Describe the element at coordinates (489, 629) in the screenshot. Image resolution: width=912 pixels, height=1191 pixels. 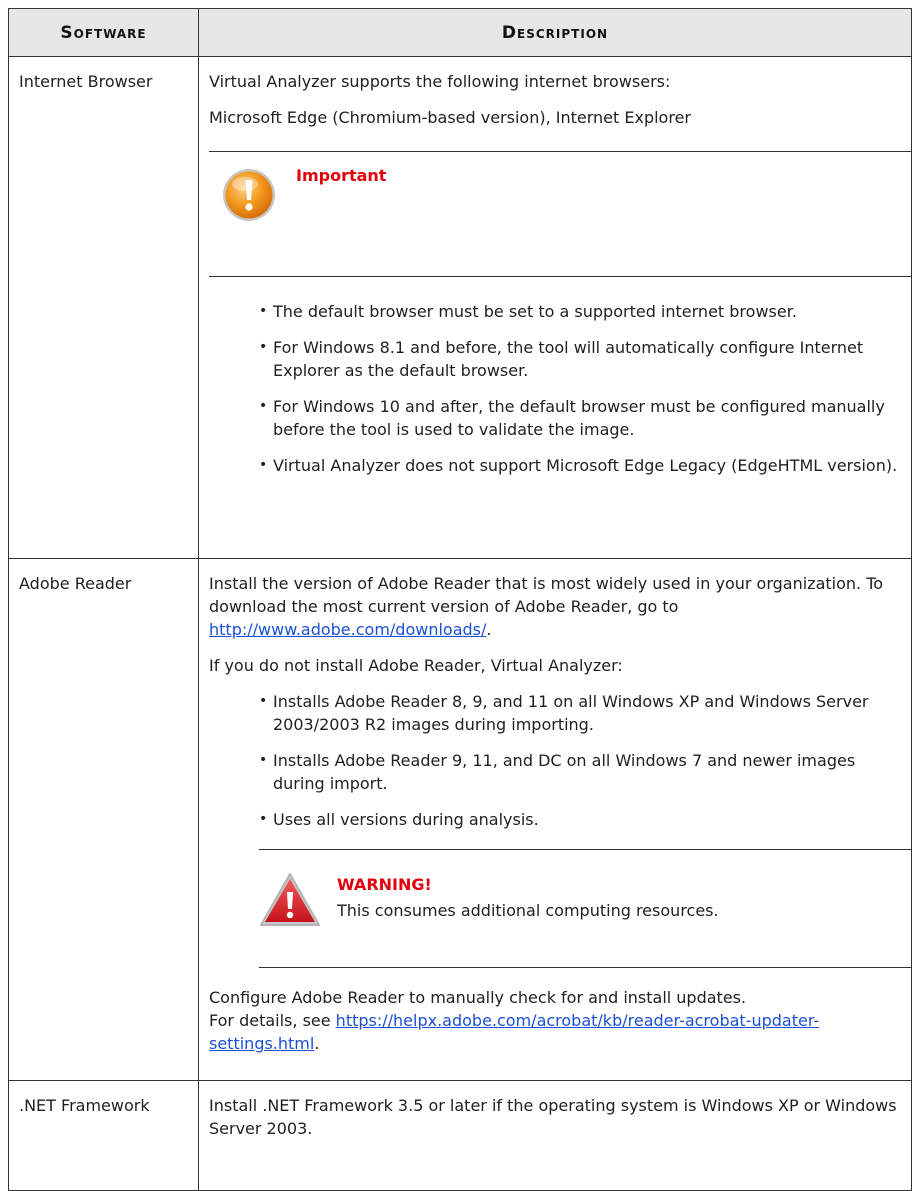
I see `adobe-install-end: .` at that location.